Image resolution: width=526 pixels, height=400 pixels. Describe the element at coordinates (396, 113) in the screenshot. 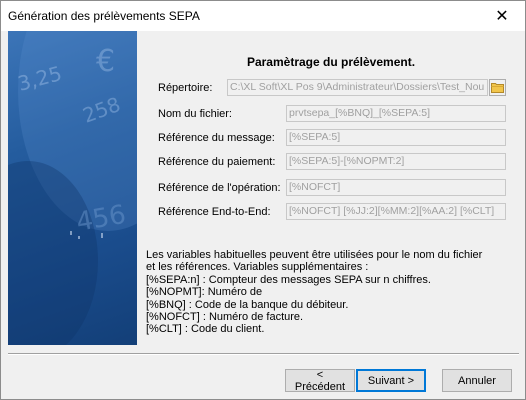

I see `nom-fichier-field: prvtsepa_[%BNQ]_[%SEPA:5]` at that location.